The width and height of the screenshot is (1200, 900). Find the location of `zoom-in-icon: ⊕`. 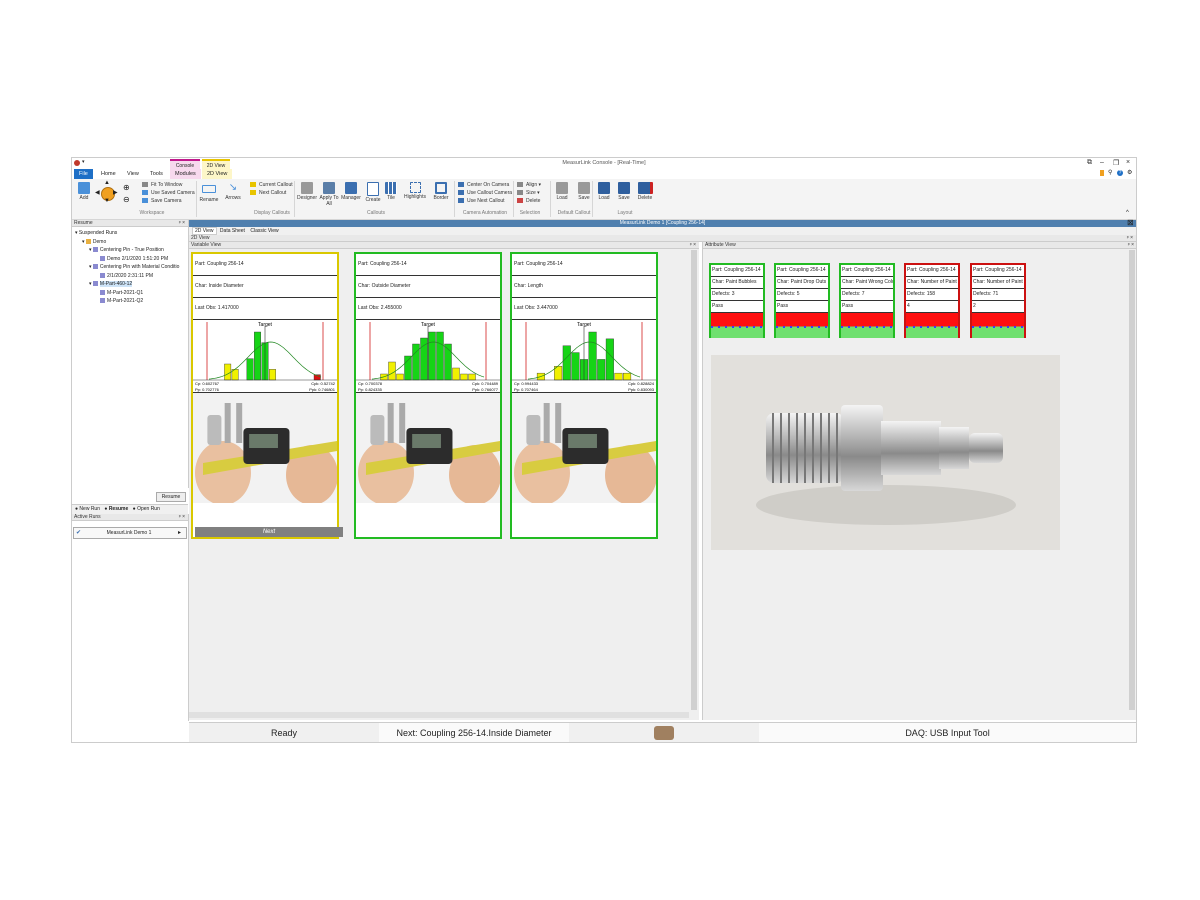

zoom-in-icon: ⊕ is located at coordinates (126, 187).